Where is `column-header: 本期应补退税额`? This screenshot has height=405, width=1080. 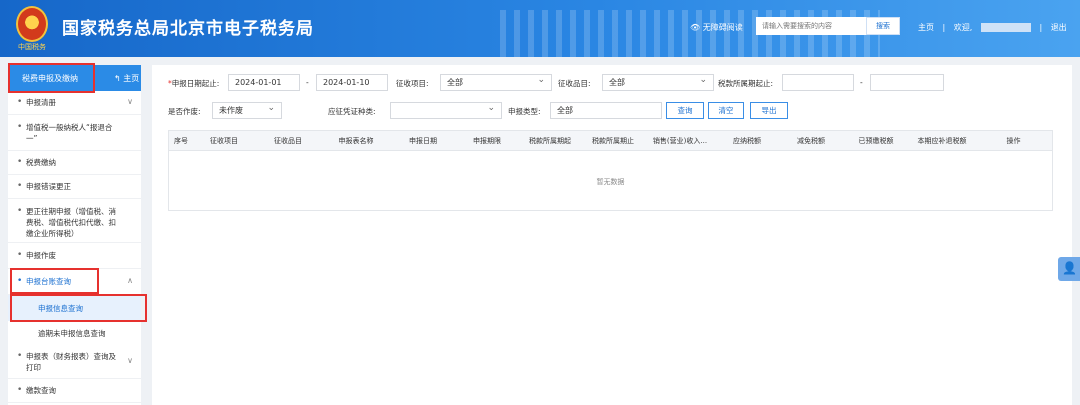
column-header: 本期应补退税额 is located at coordinates (942, 141).